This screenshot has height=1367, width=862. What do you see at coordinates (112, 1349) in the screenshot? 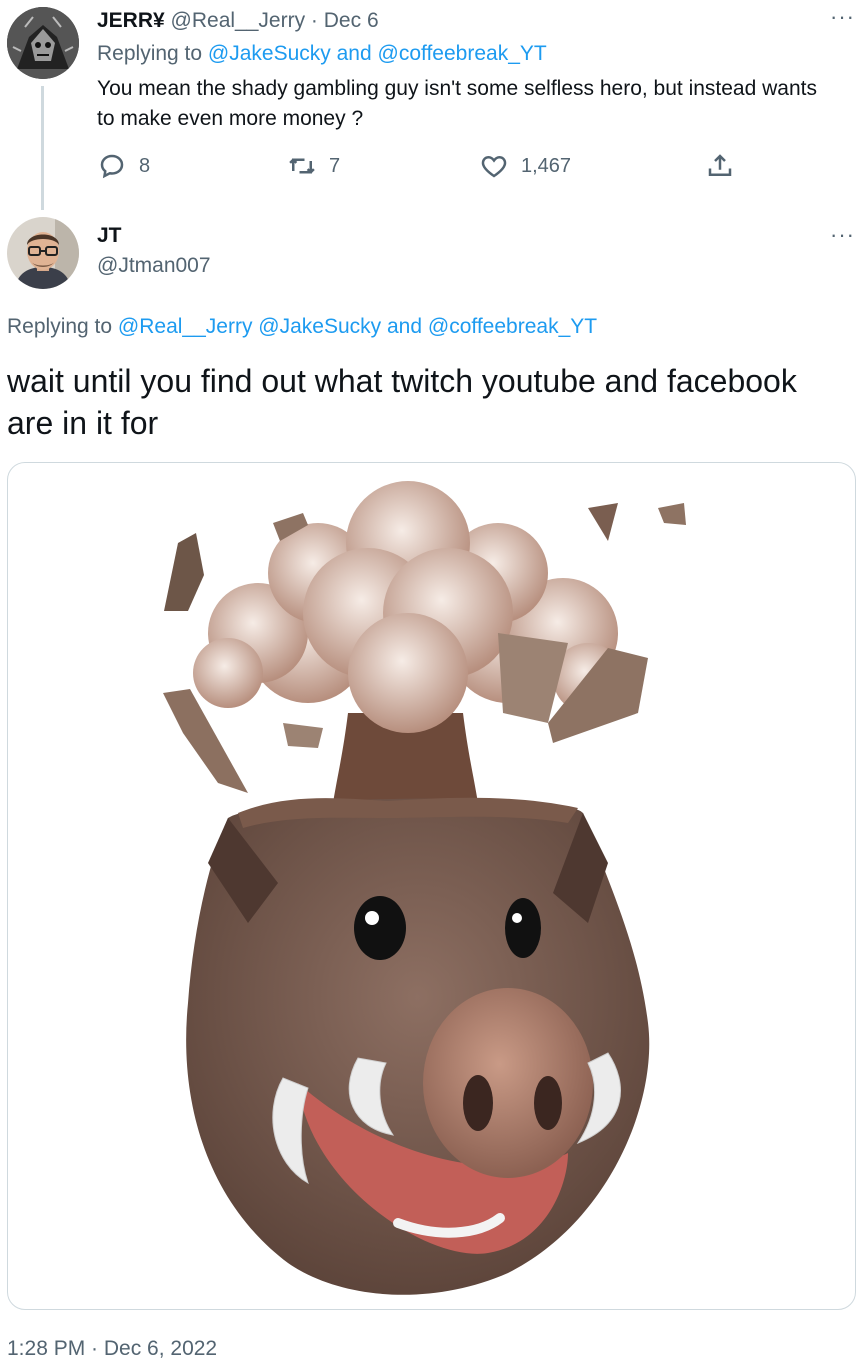
I see `tweet-timestamp: 1:28 PM · Dec 6, 2022` at bounding box center [112, 1349].